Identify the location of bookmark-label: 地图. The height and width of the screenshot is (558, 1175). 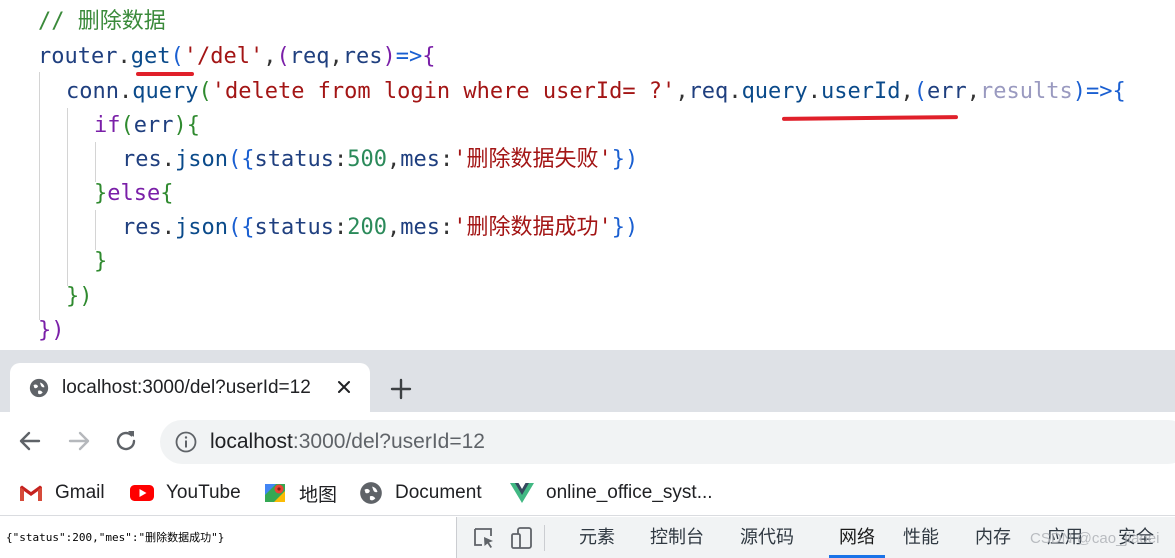
(318, 495).